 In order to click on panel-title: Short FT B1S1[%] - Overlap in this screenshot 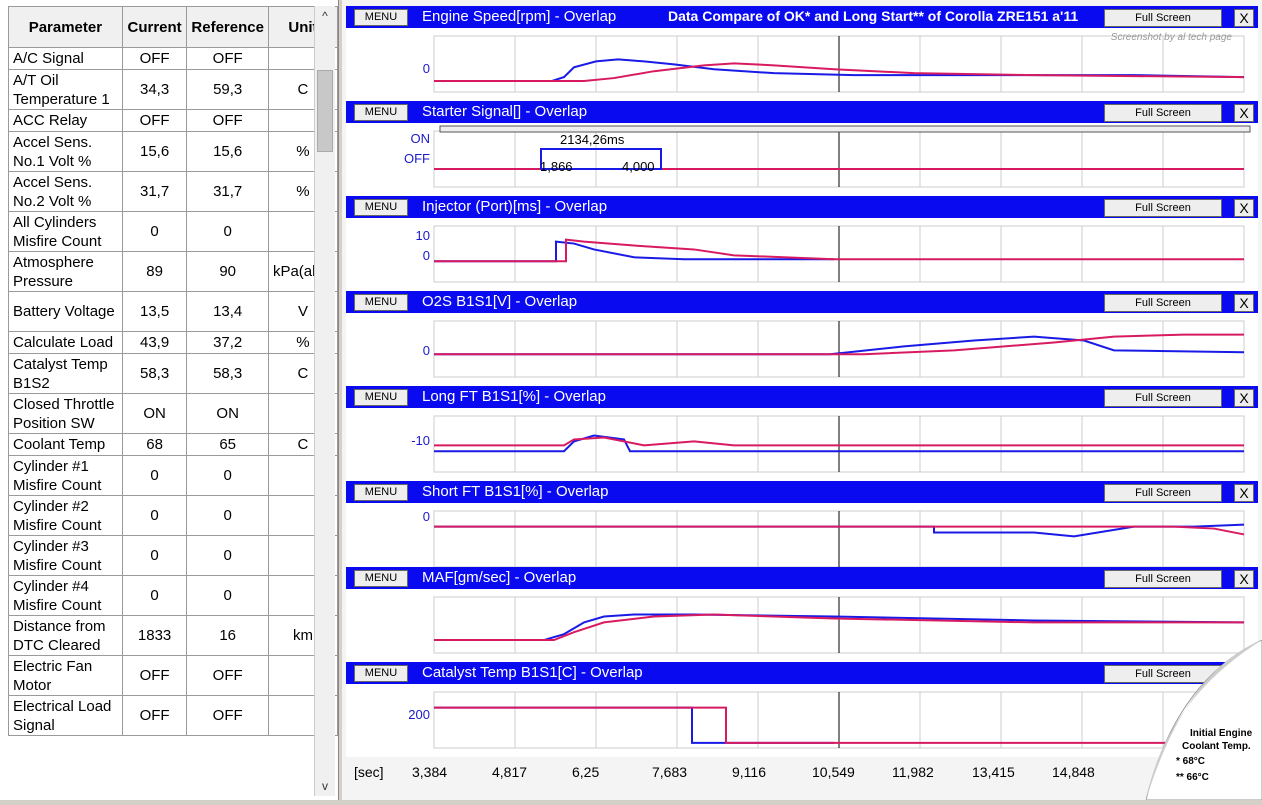, I will do `click(515, 491)`.